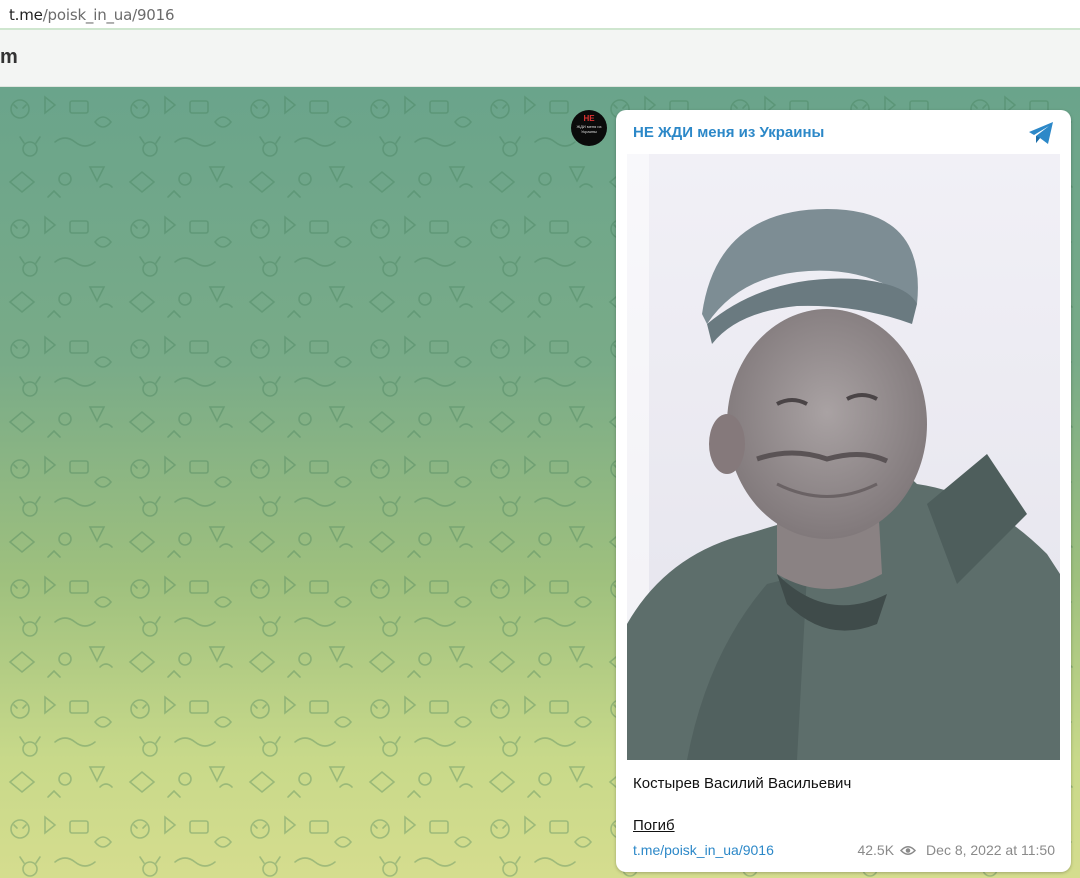 The width and height of the screenshot is (1080, 878). I want to click on header-logo: m, so click(9, 57).